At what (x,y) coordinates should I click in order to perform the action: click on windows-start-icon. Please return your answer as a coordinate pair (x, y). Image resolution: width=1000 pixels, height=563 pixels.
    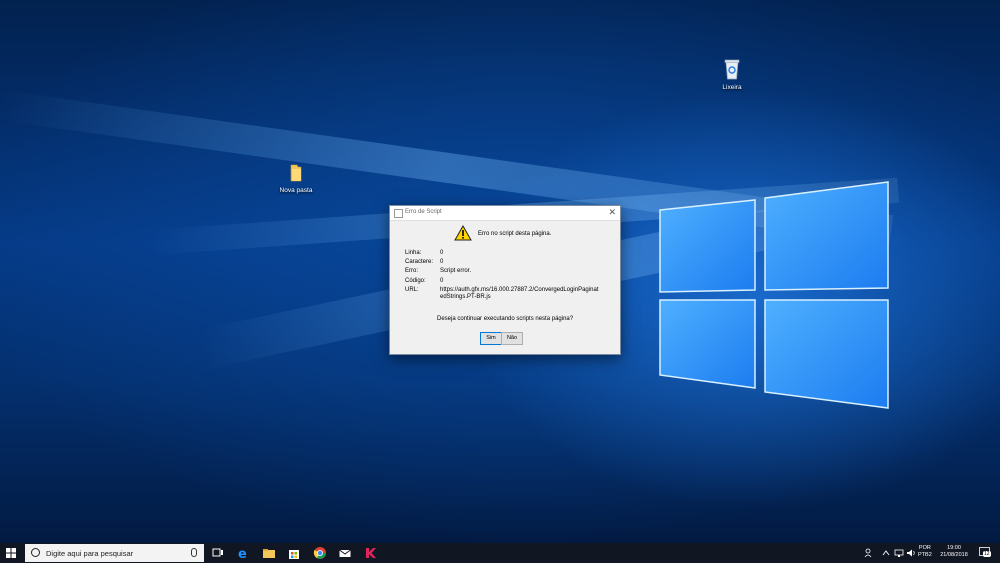
    Looking at the image, I should click on (11, 553).